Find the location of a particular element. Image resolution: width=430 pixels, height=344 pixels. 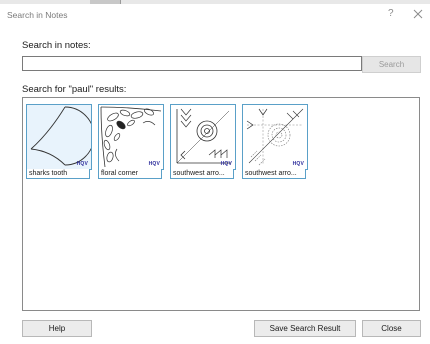

results-label: Search for "paul" results: is located at coordinates (74, 89).